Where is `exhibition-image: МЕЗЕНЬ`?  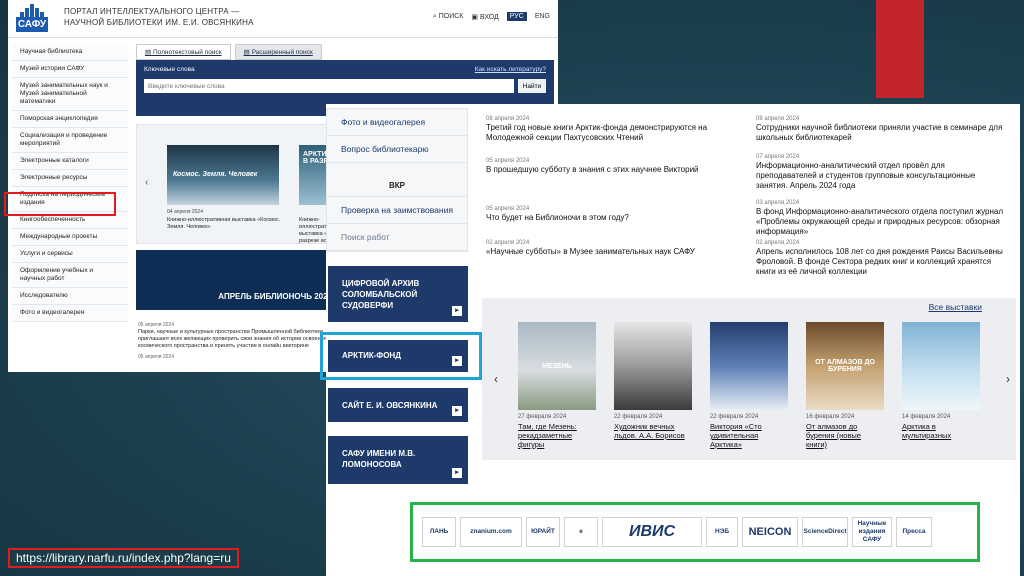
exhibition-image: МЕЗЕНЬ is located at coordinates (557, 366).